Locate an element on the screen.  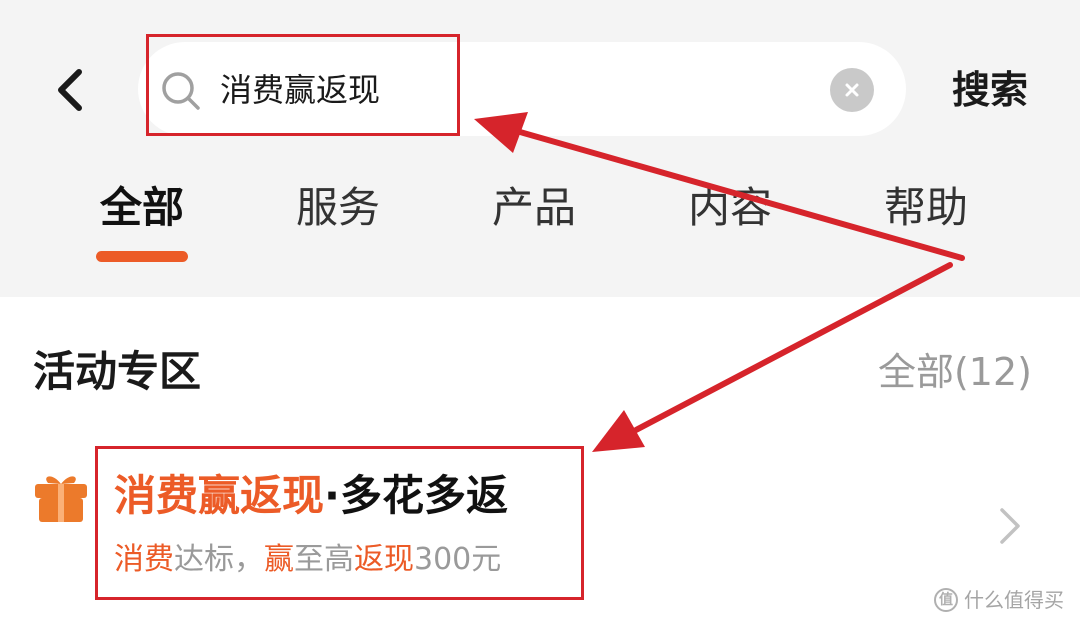
annotation-box-promo is located at coordinates (339, 523).